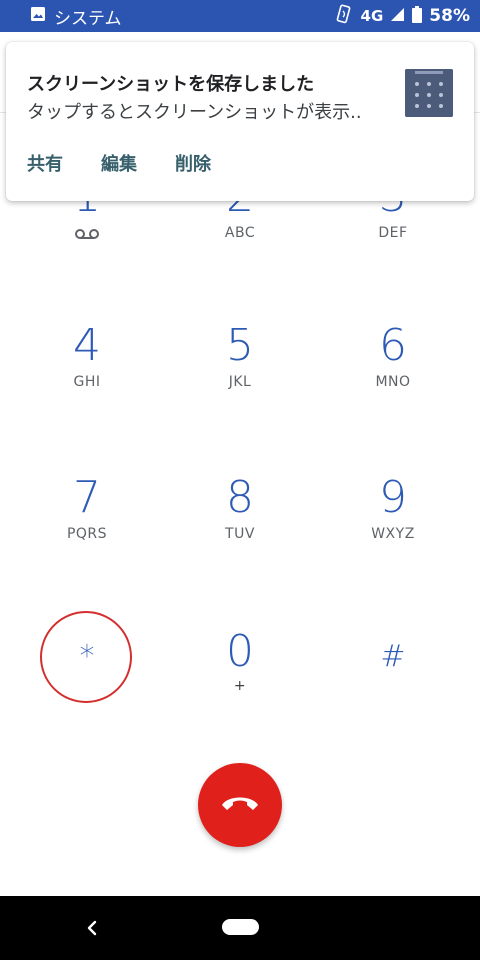 The image size is (480, 960). Describe the element at coordinates (240, 345) in the screenshot. I see `dial-key-digit: 5` at that location.